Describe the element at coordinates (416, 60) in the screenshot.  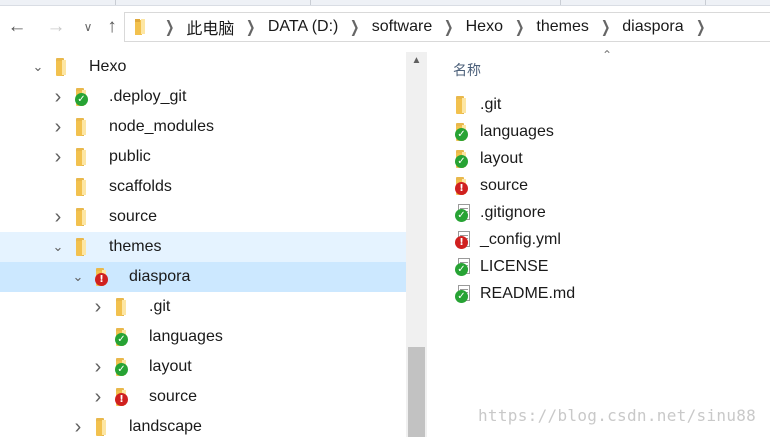
I see `scroll-up-icon: ▲` at that location.